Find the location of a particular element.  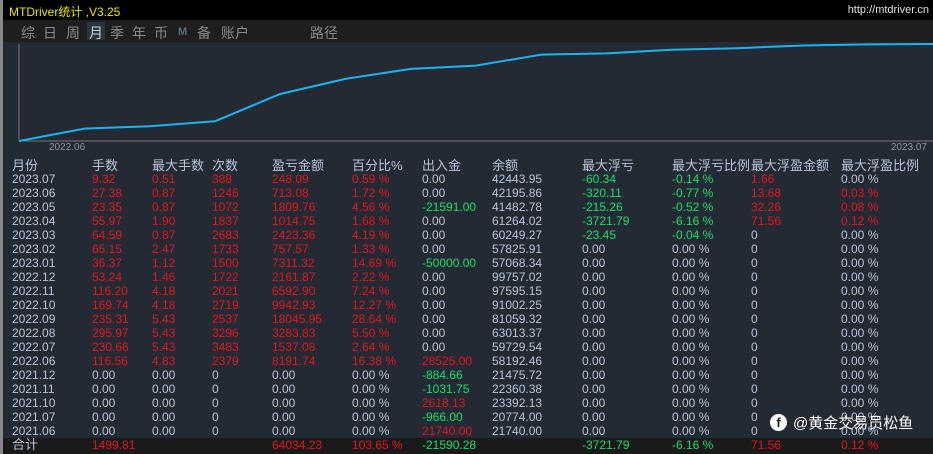

cell-balance: 97595.15 is located at coordinates (517, 291).